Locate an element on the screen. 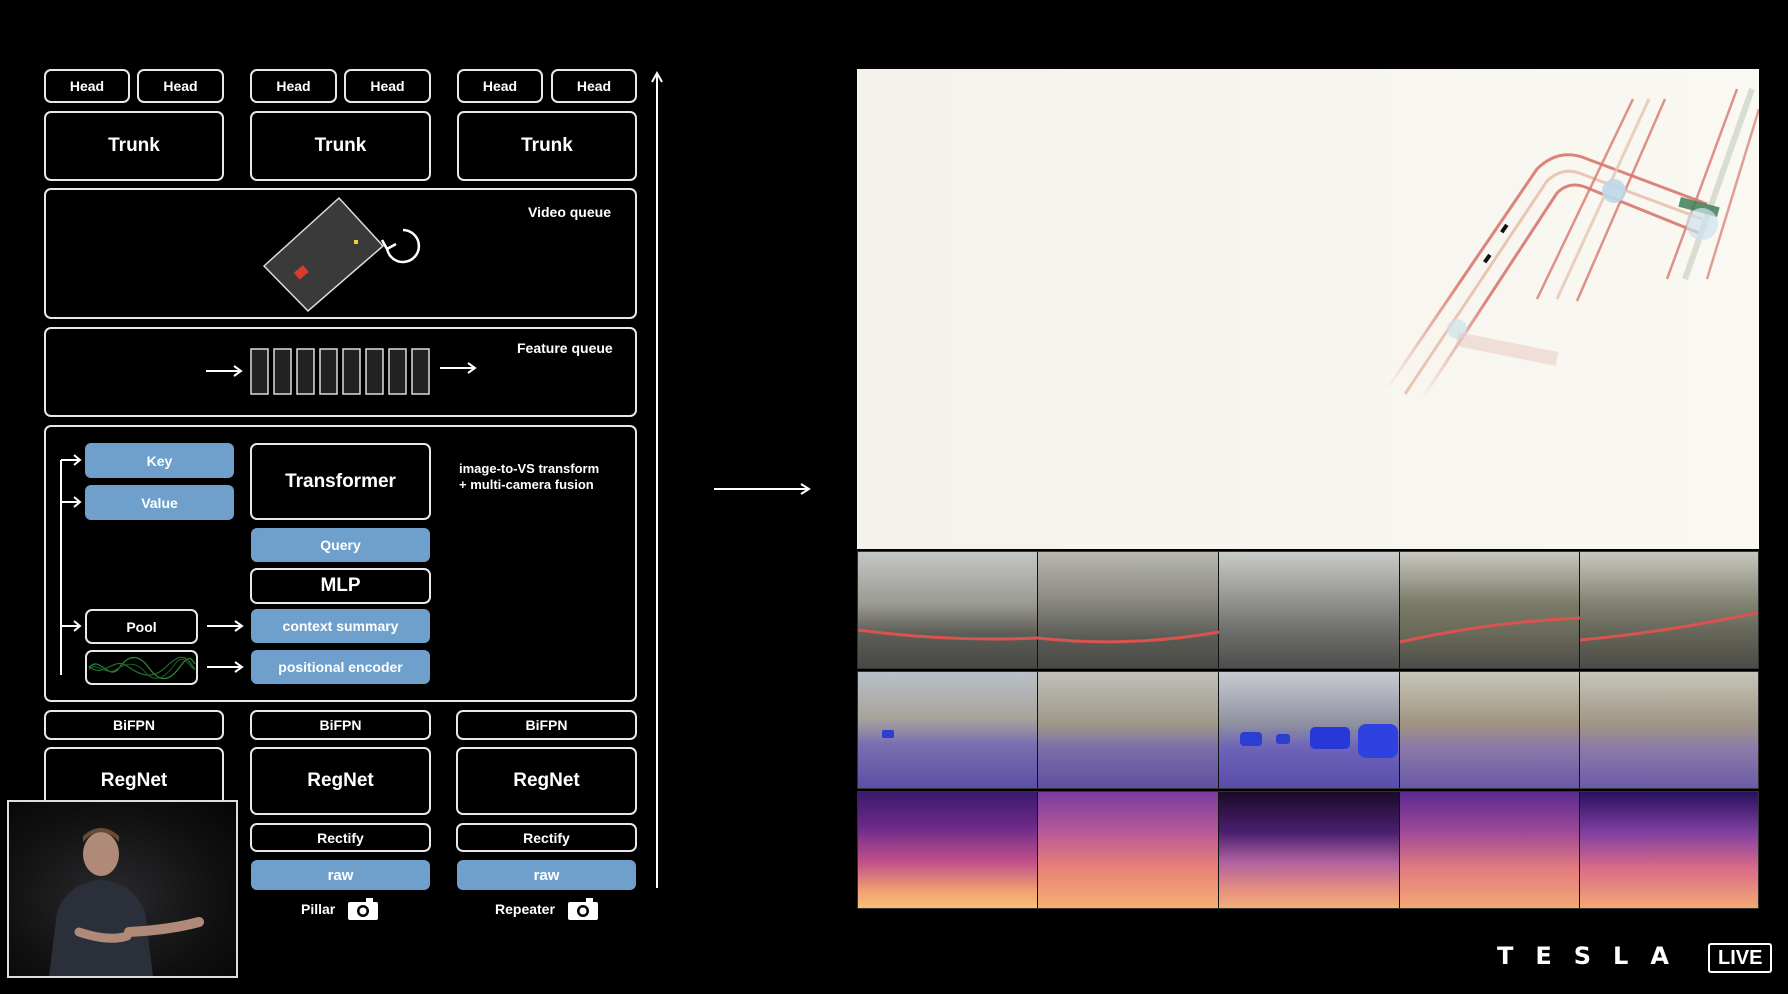 The height and width of the screenshot is (994, 1788). camera-label-pillar: Pillar is located at coordinates (318, 909).